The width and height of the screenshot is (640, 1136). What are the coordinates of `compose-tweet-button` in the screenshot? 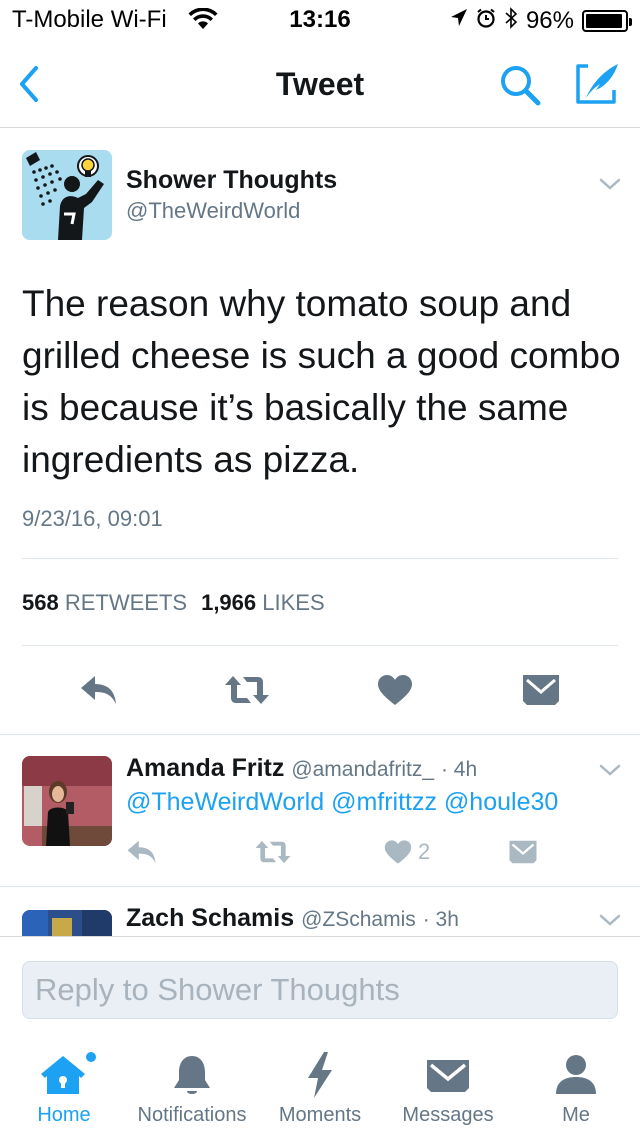 It's located at (597, 84).